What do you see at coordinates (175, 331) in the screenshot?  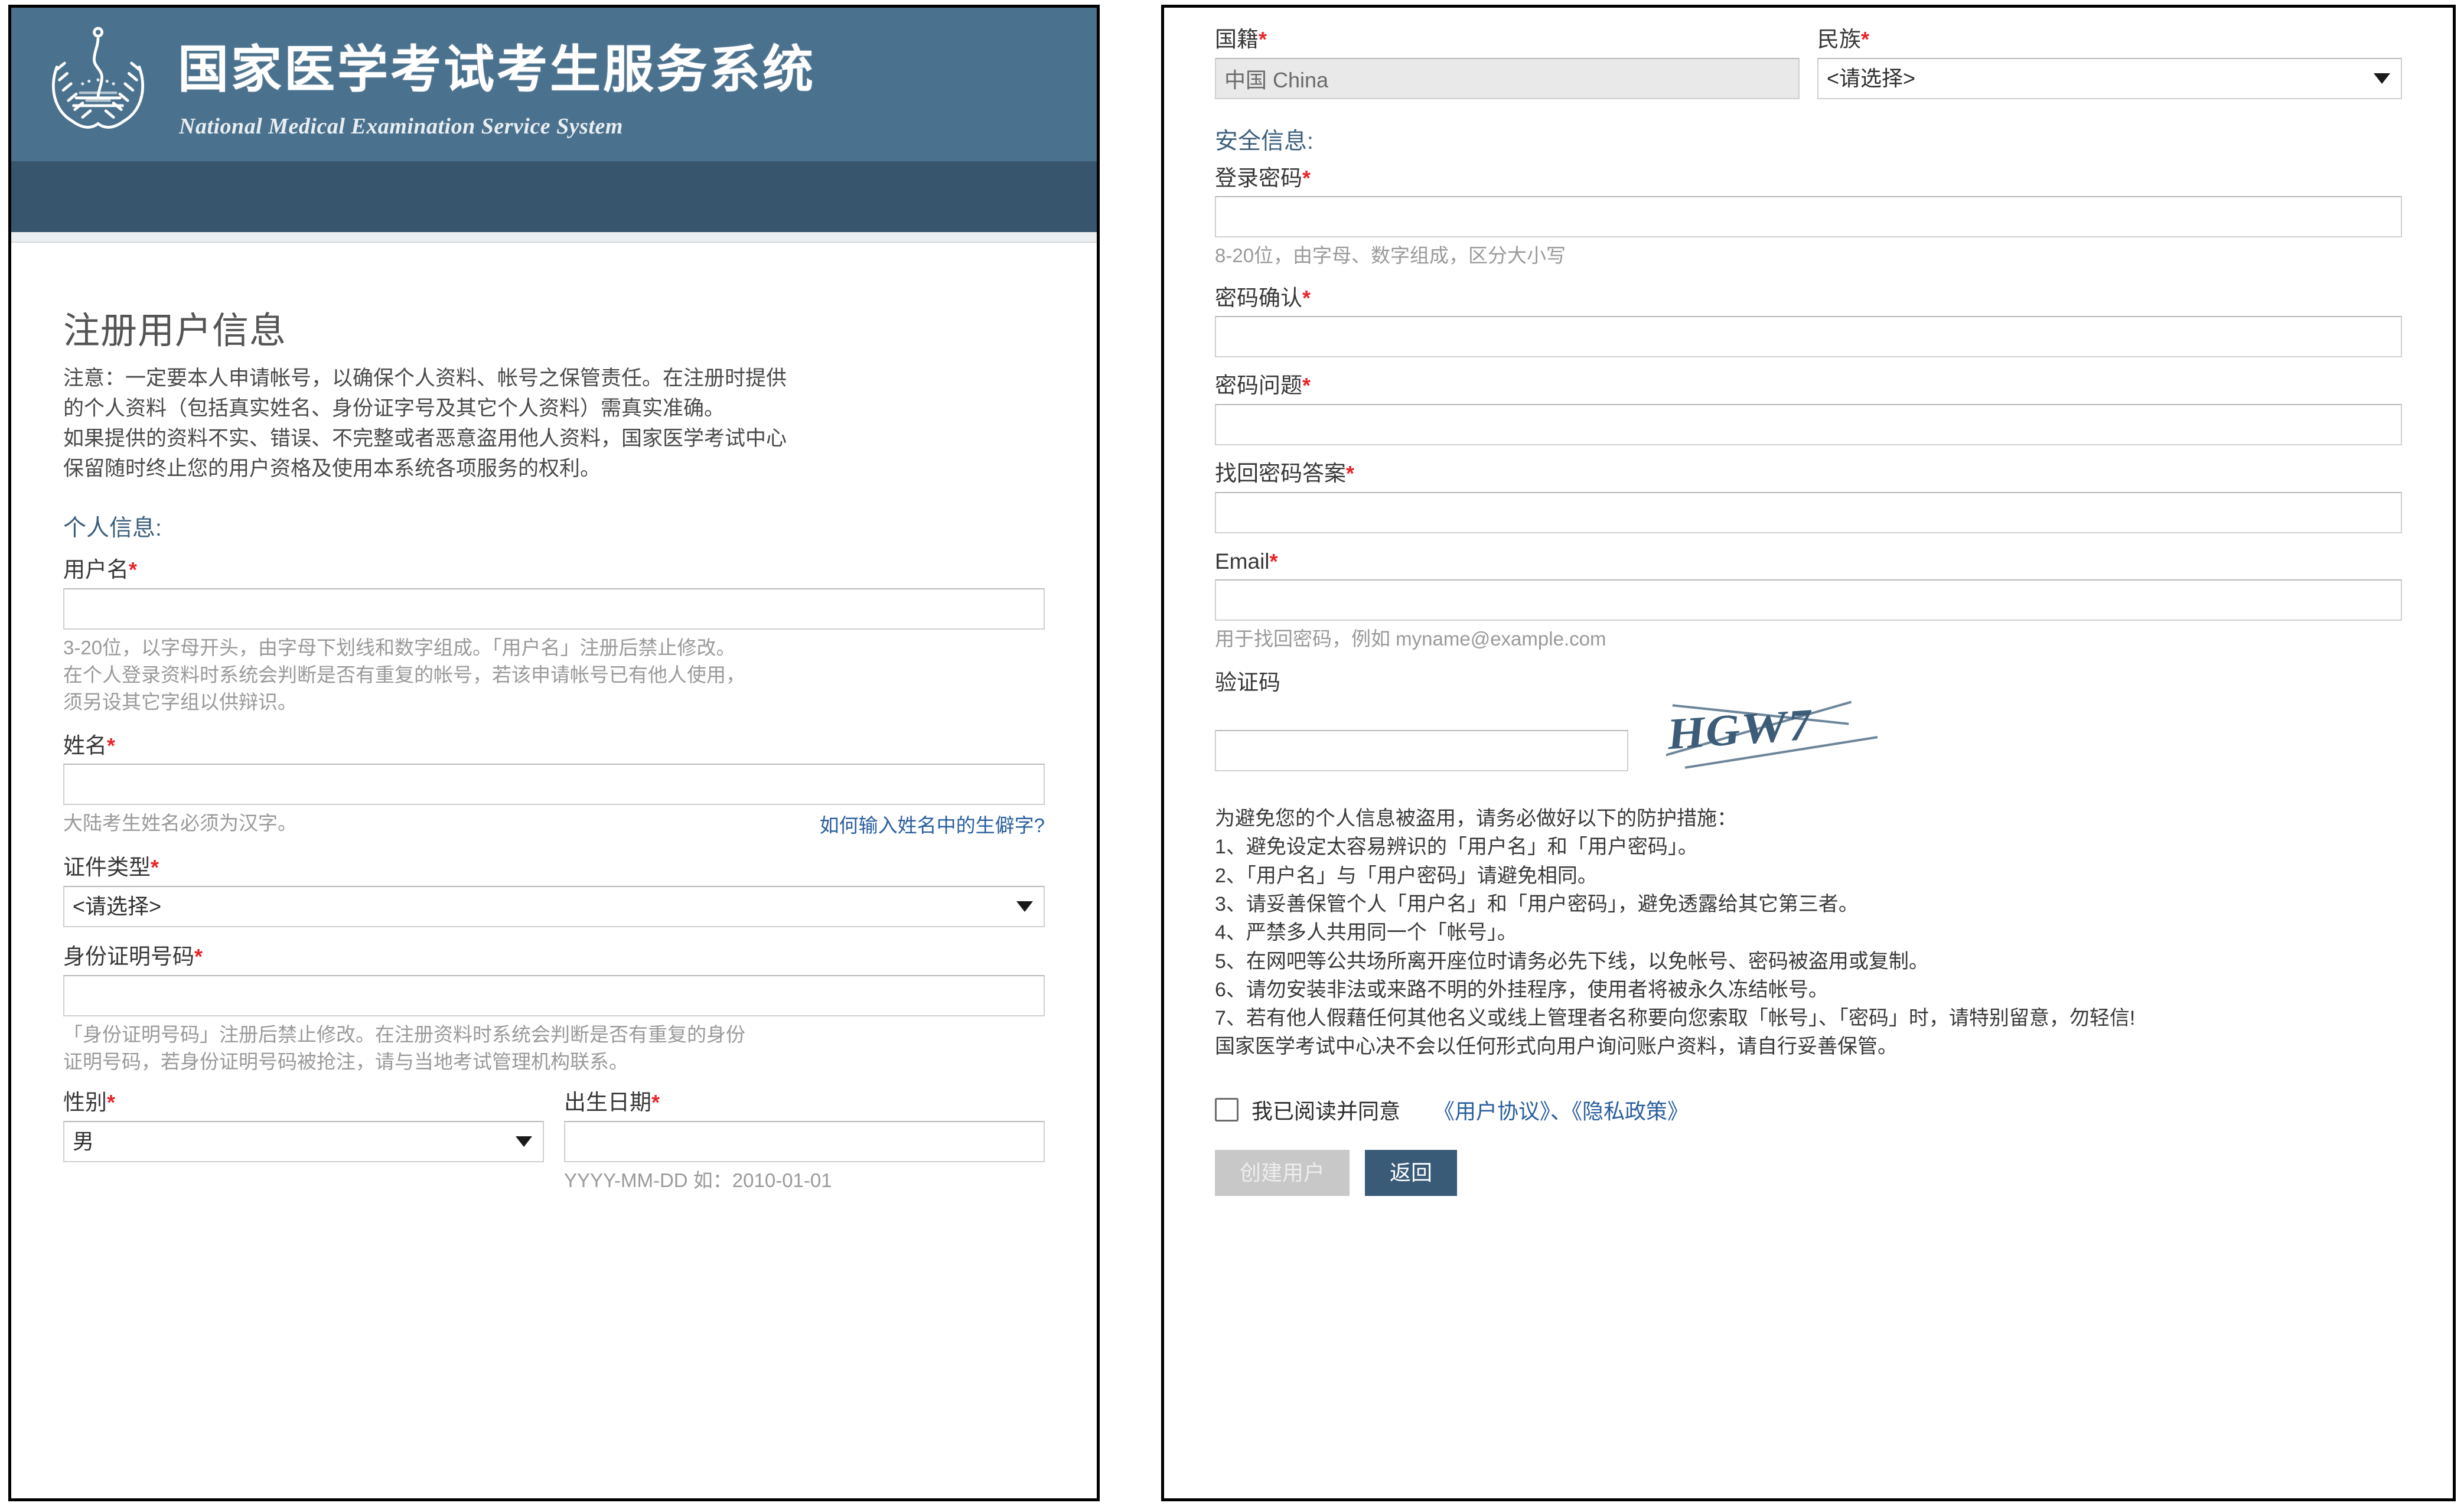 I see `page-title: 注册用户信息` at bounding box center [175, 331].